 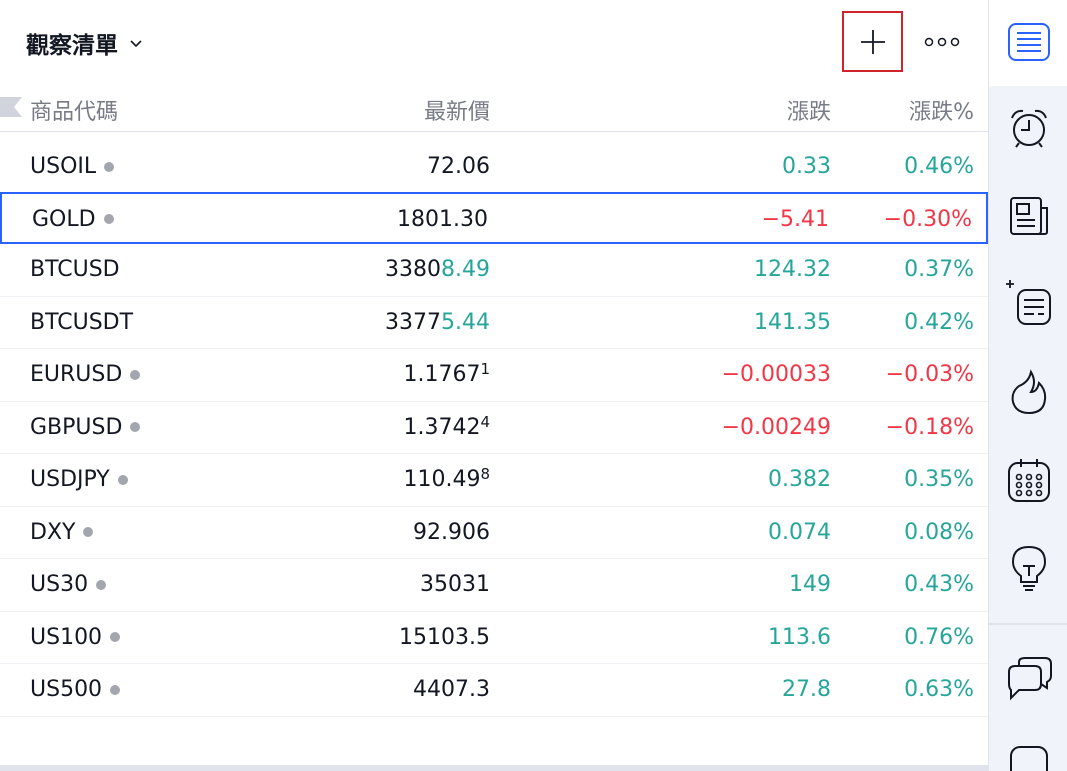 I want to click on row-symbol: GBPUSD, so click(x=85, y=427).